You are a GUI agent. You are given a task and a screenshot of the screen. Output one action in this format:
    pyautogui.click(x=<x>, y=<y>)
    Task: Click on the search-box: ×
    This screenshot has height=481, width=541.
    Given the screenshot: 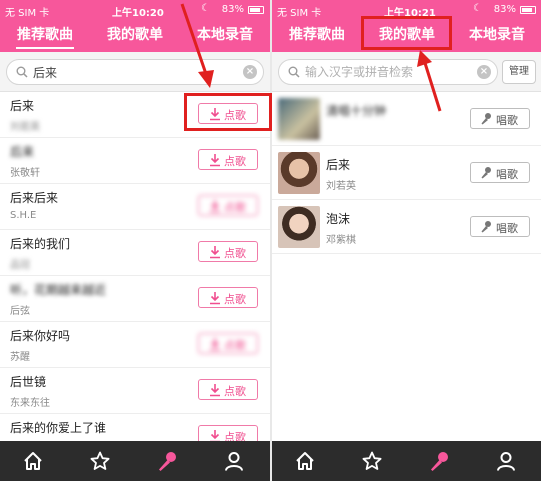 What is the action you would take?
    pyautogui.click(x=388, y=72)
    